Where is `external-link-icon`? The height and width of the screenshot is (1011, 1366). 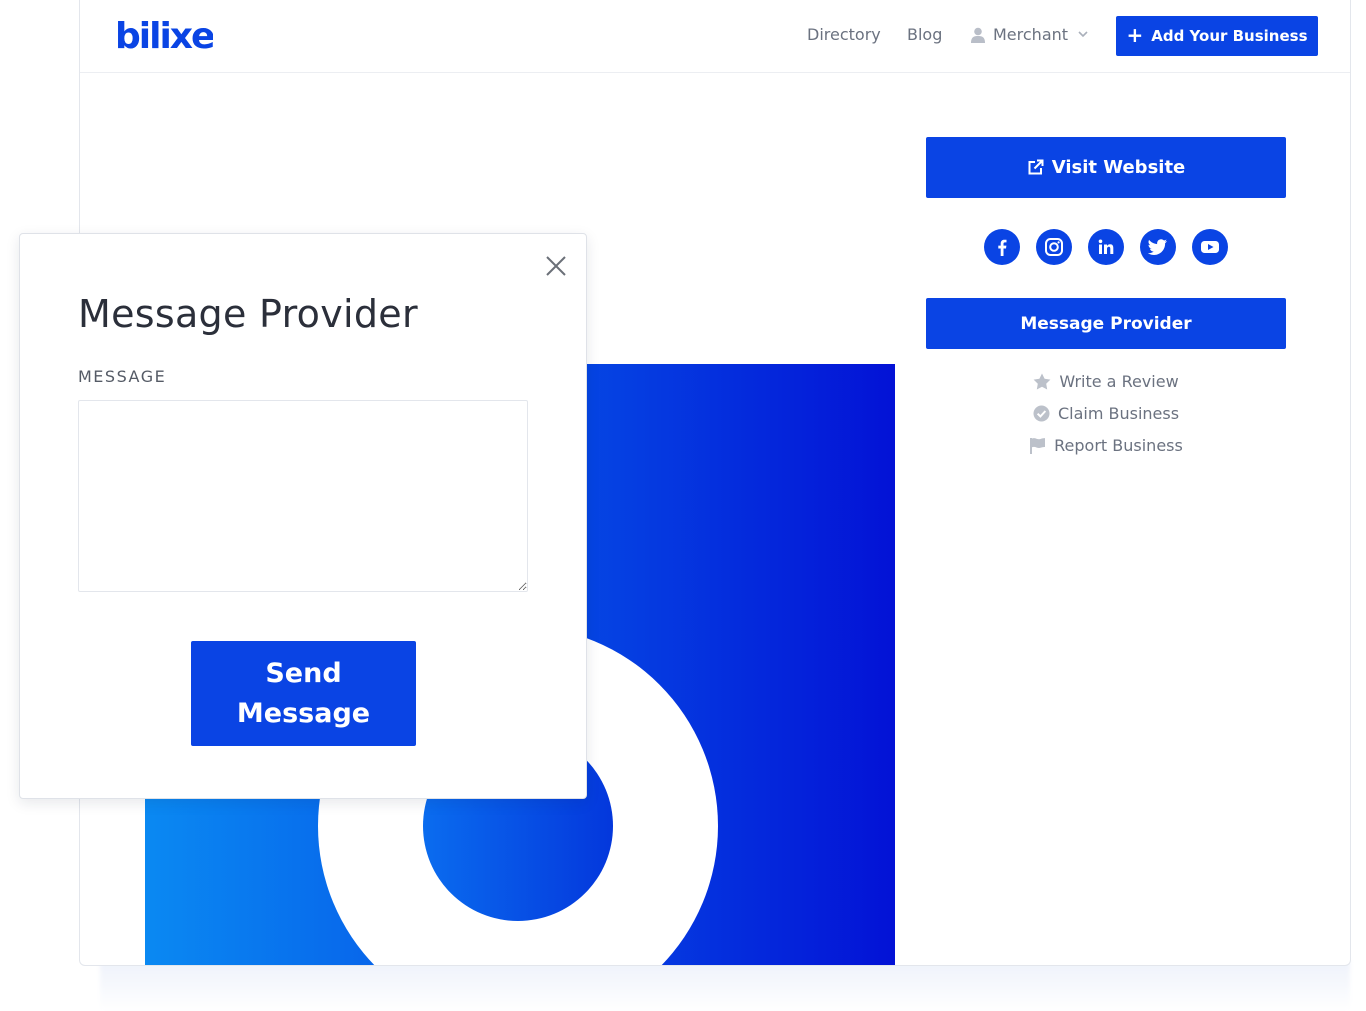 external-link-icon is located at coordinates (1036, 167).